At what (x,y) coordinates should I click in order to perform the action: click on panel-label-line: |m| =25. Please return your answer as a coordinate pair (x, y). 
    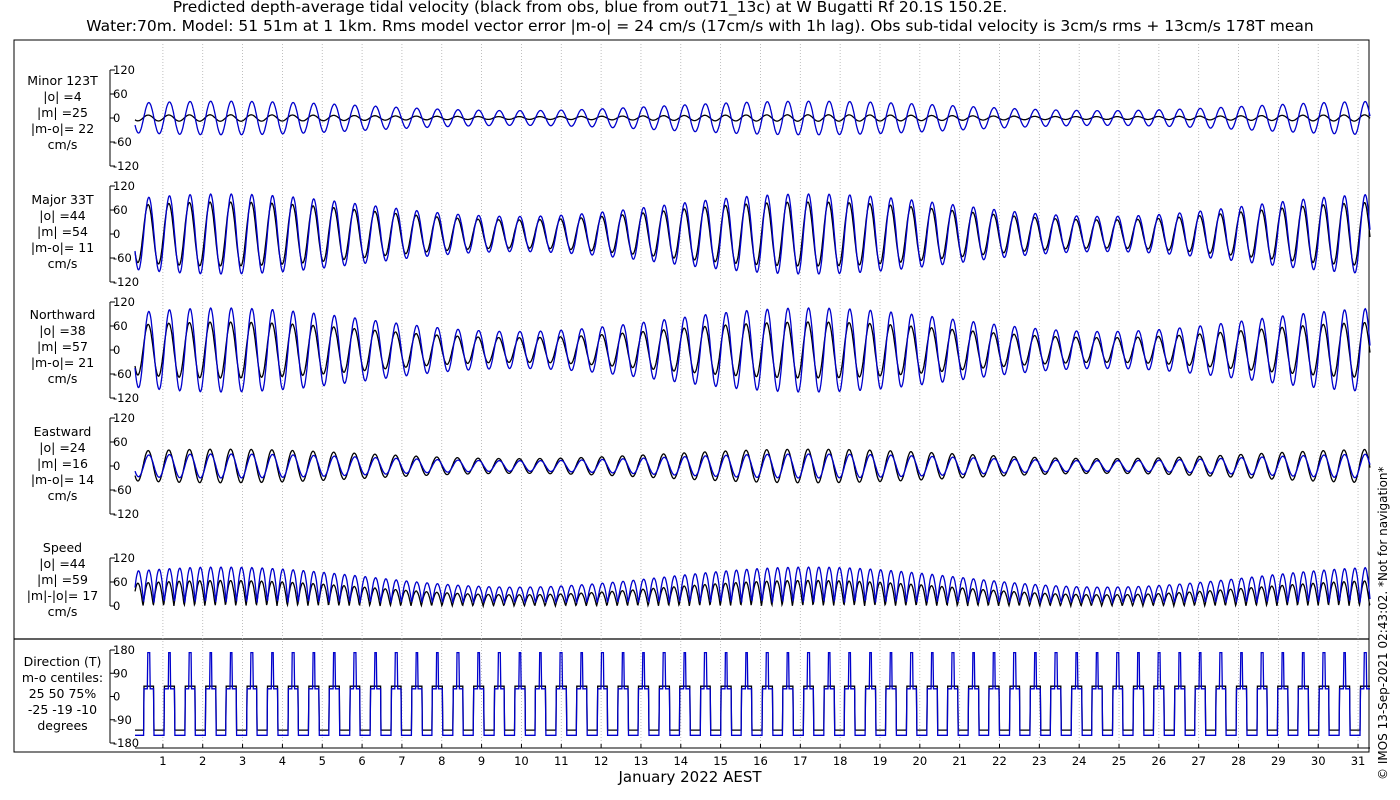
    Looking at the image, I should click on (62, 112).